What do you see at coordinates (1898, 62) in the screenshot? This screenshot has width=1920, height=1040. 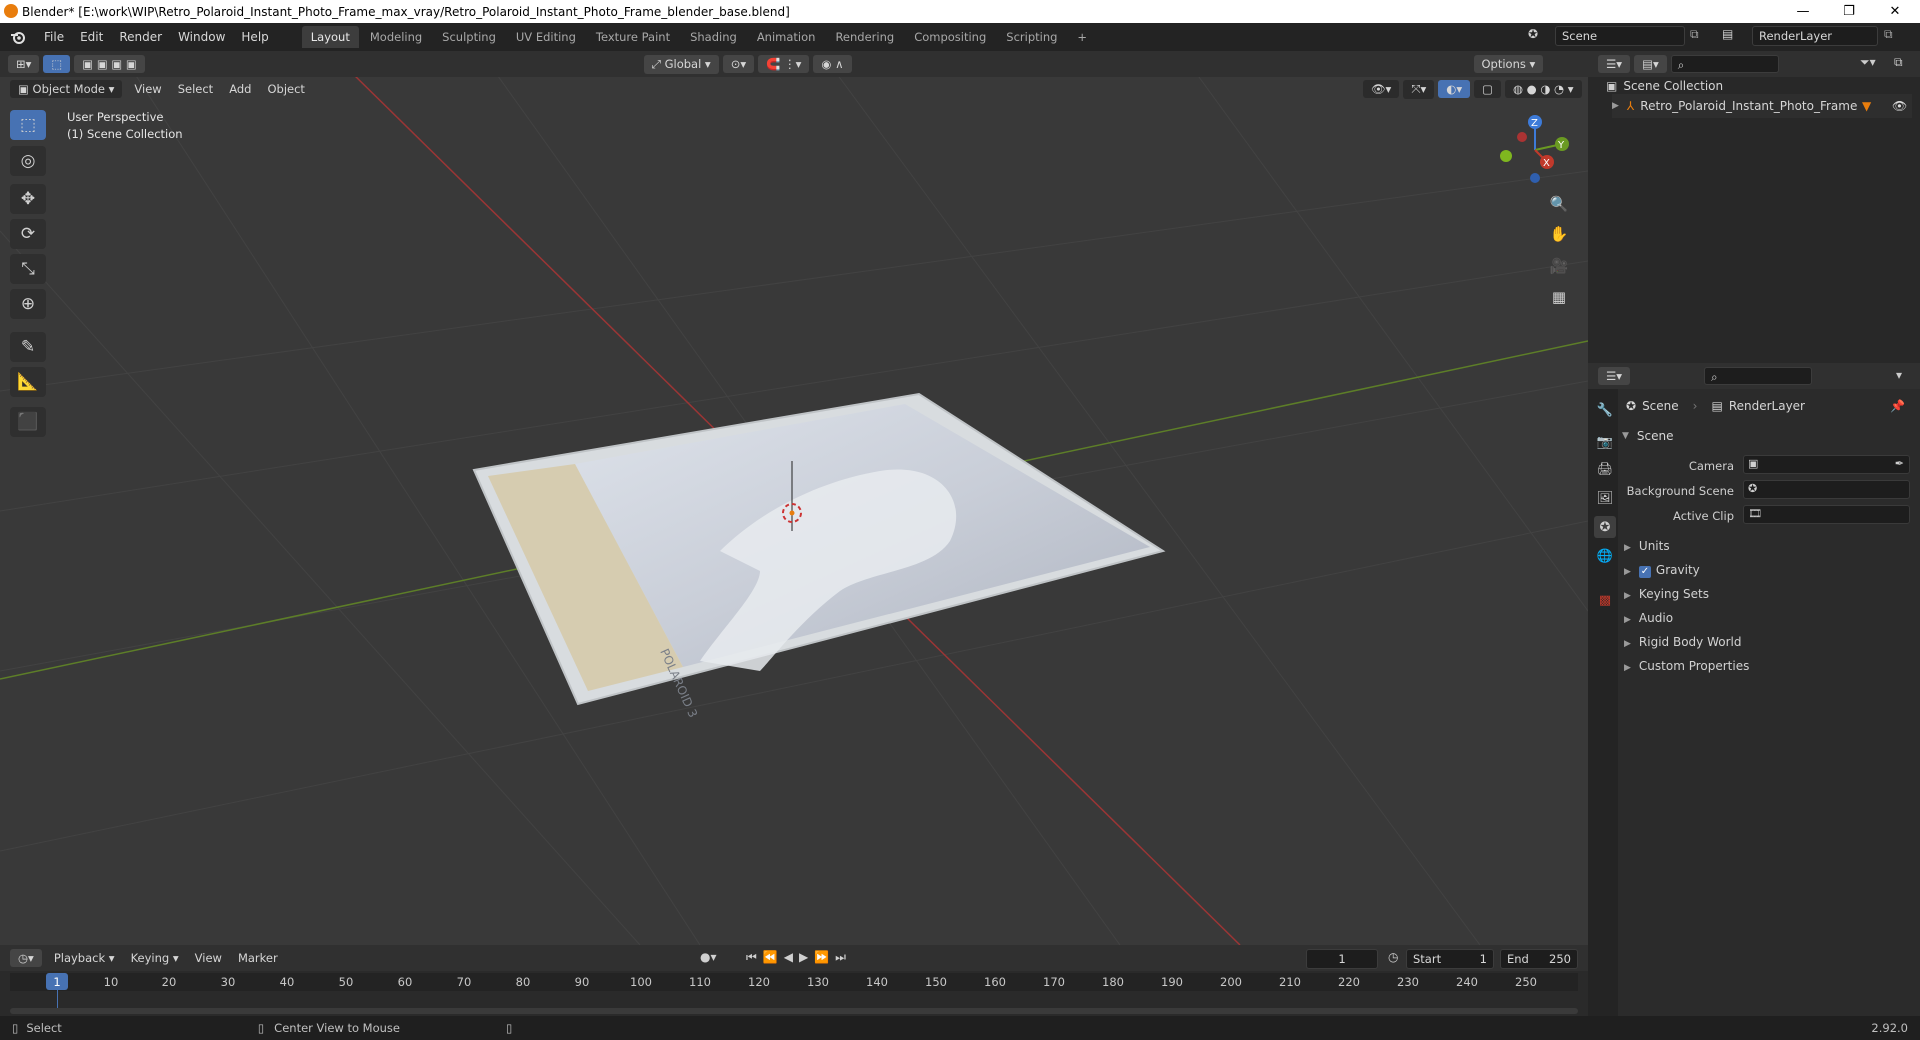 I see `new-collection-icon: ⧉` at bounding box center [1898, 62].